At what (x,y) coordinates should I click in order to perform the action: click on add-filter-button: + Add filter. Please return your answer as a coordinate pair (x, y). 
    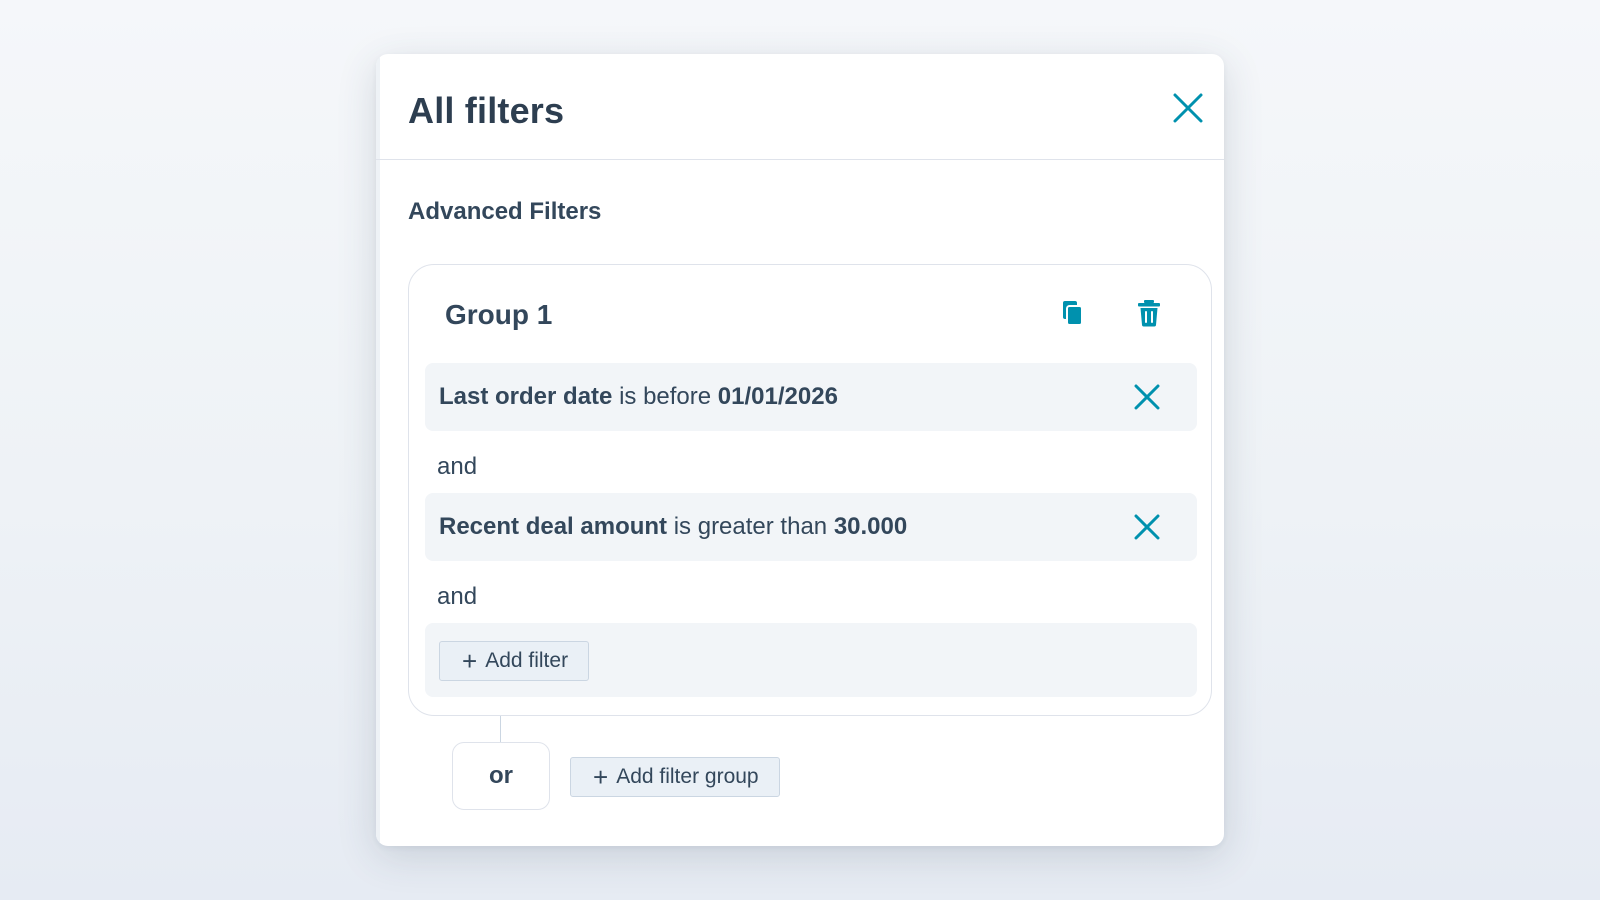
    Looking at the image, I should click on (514, 661).